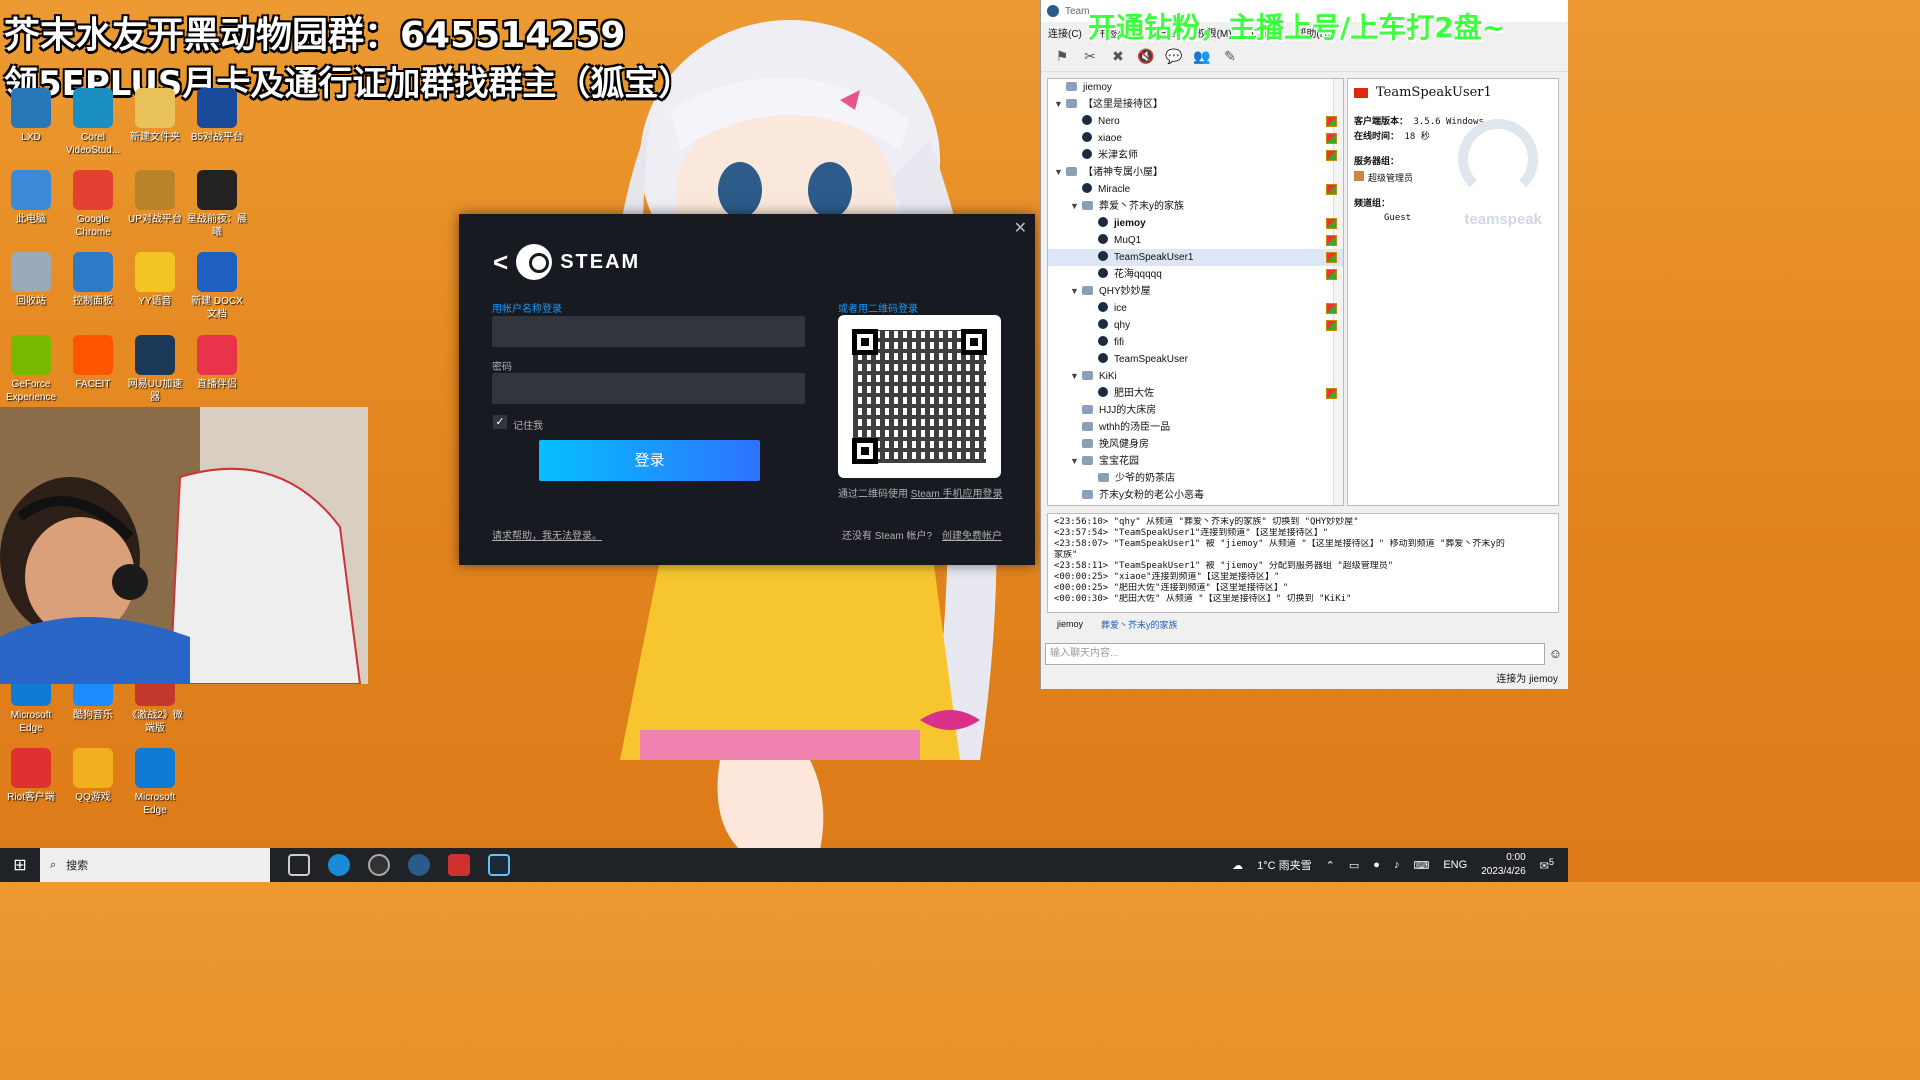 The image size is (1920, 1080). What do you see at coordinates (1195, 189) in the screenshot?
I see `tree-user: Miracle` at bounding box center [1195, 189].